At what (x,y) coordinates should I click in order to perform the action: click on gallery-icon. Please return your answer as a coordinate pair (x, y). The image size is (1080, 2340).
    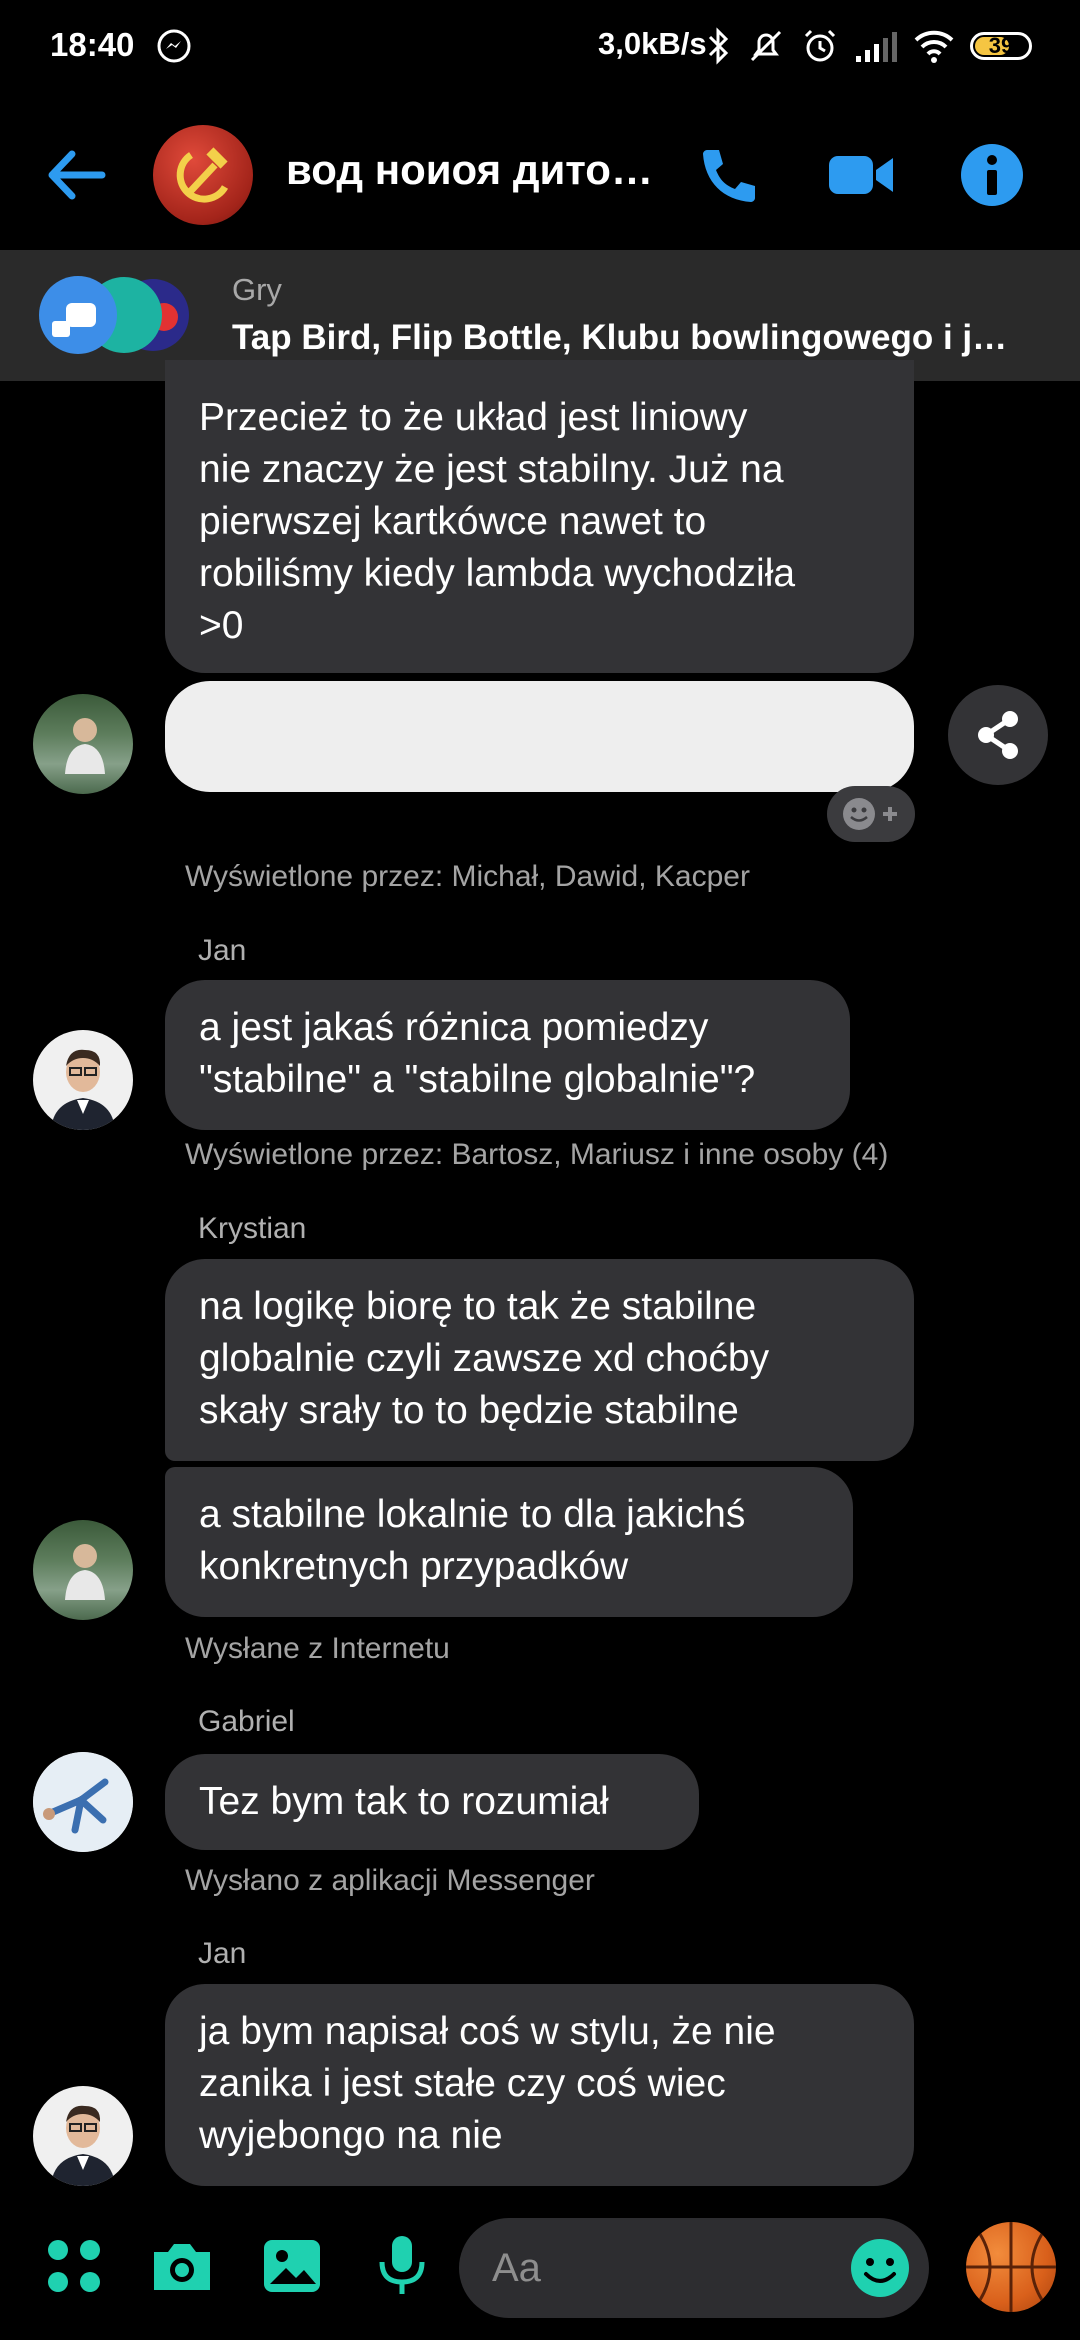
    Looking at the image, I should click on (292, 2266).